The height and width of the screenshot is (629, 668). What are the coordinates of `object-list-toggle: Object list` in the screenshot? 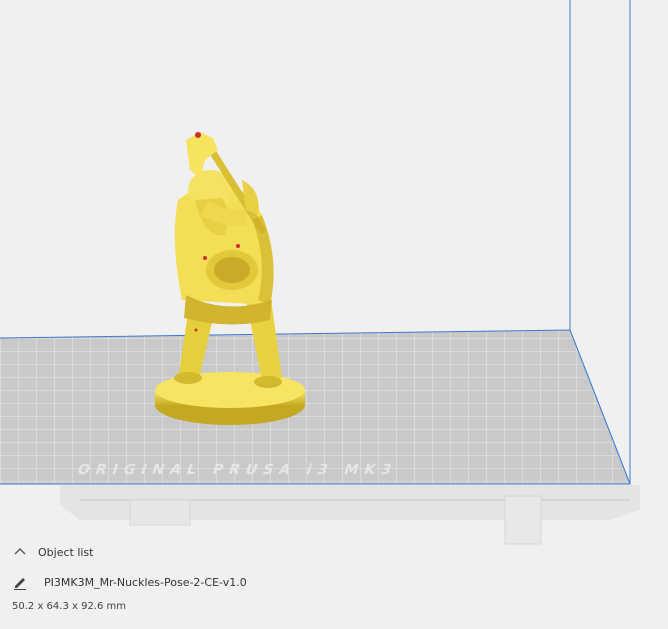 It's located at (52, 552).